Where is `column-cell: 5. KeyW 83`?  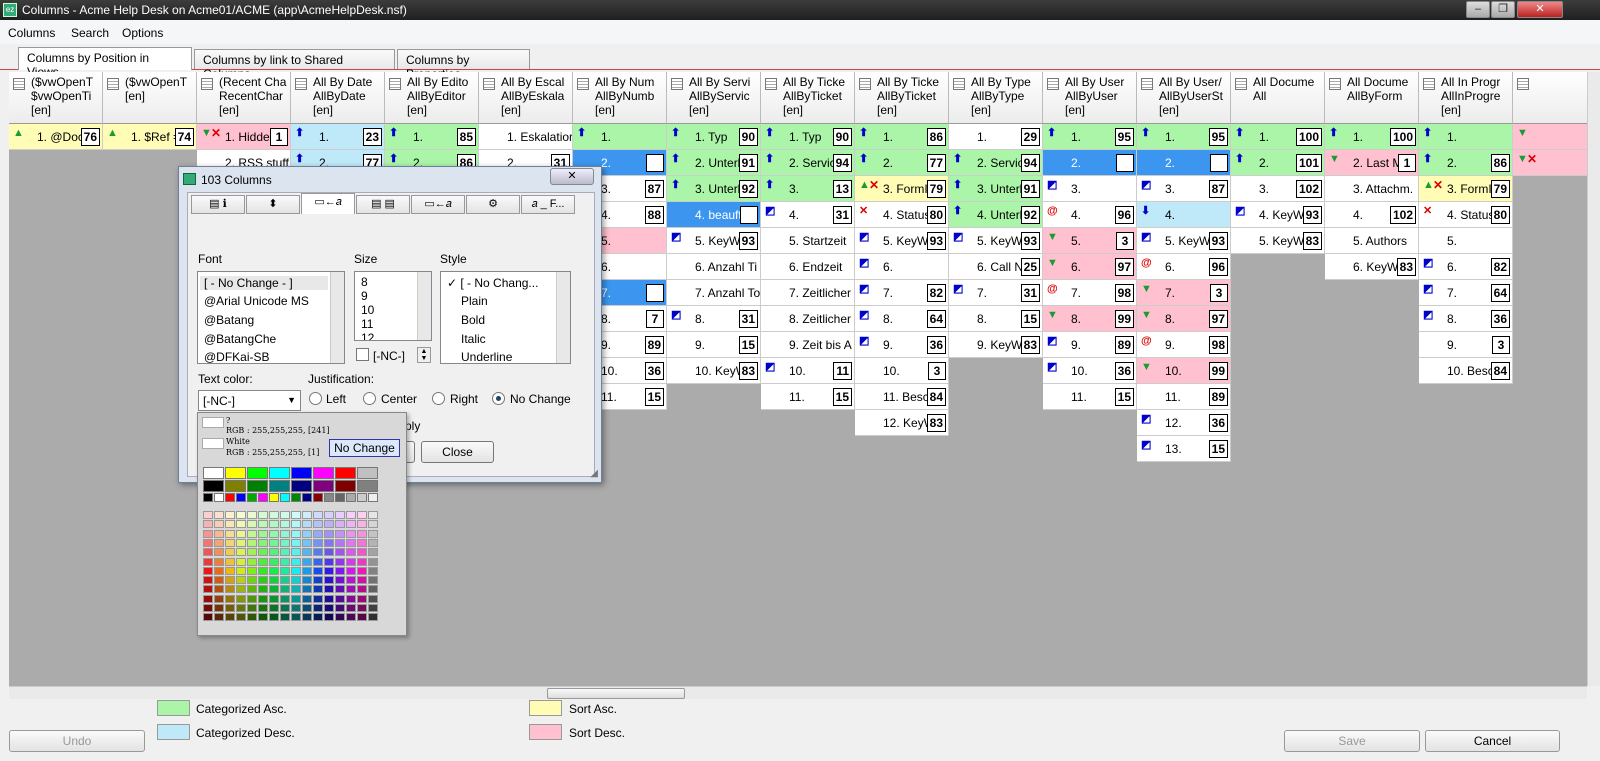 column-cell: 5. KeyW 83 is located at coordinates (1278, 241).